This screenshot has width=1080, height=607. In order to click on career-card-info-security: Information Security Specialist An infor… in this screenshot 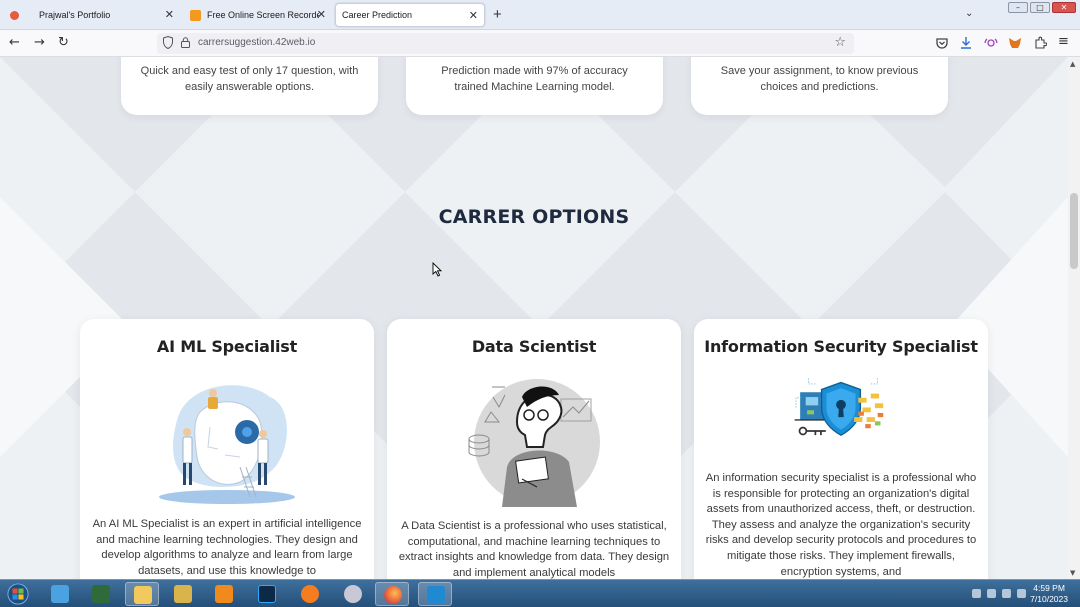, I will do `click(841, 449)`.